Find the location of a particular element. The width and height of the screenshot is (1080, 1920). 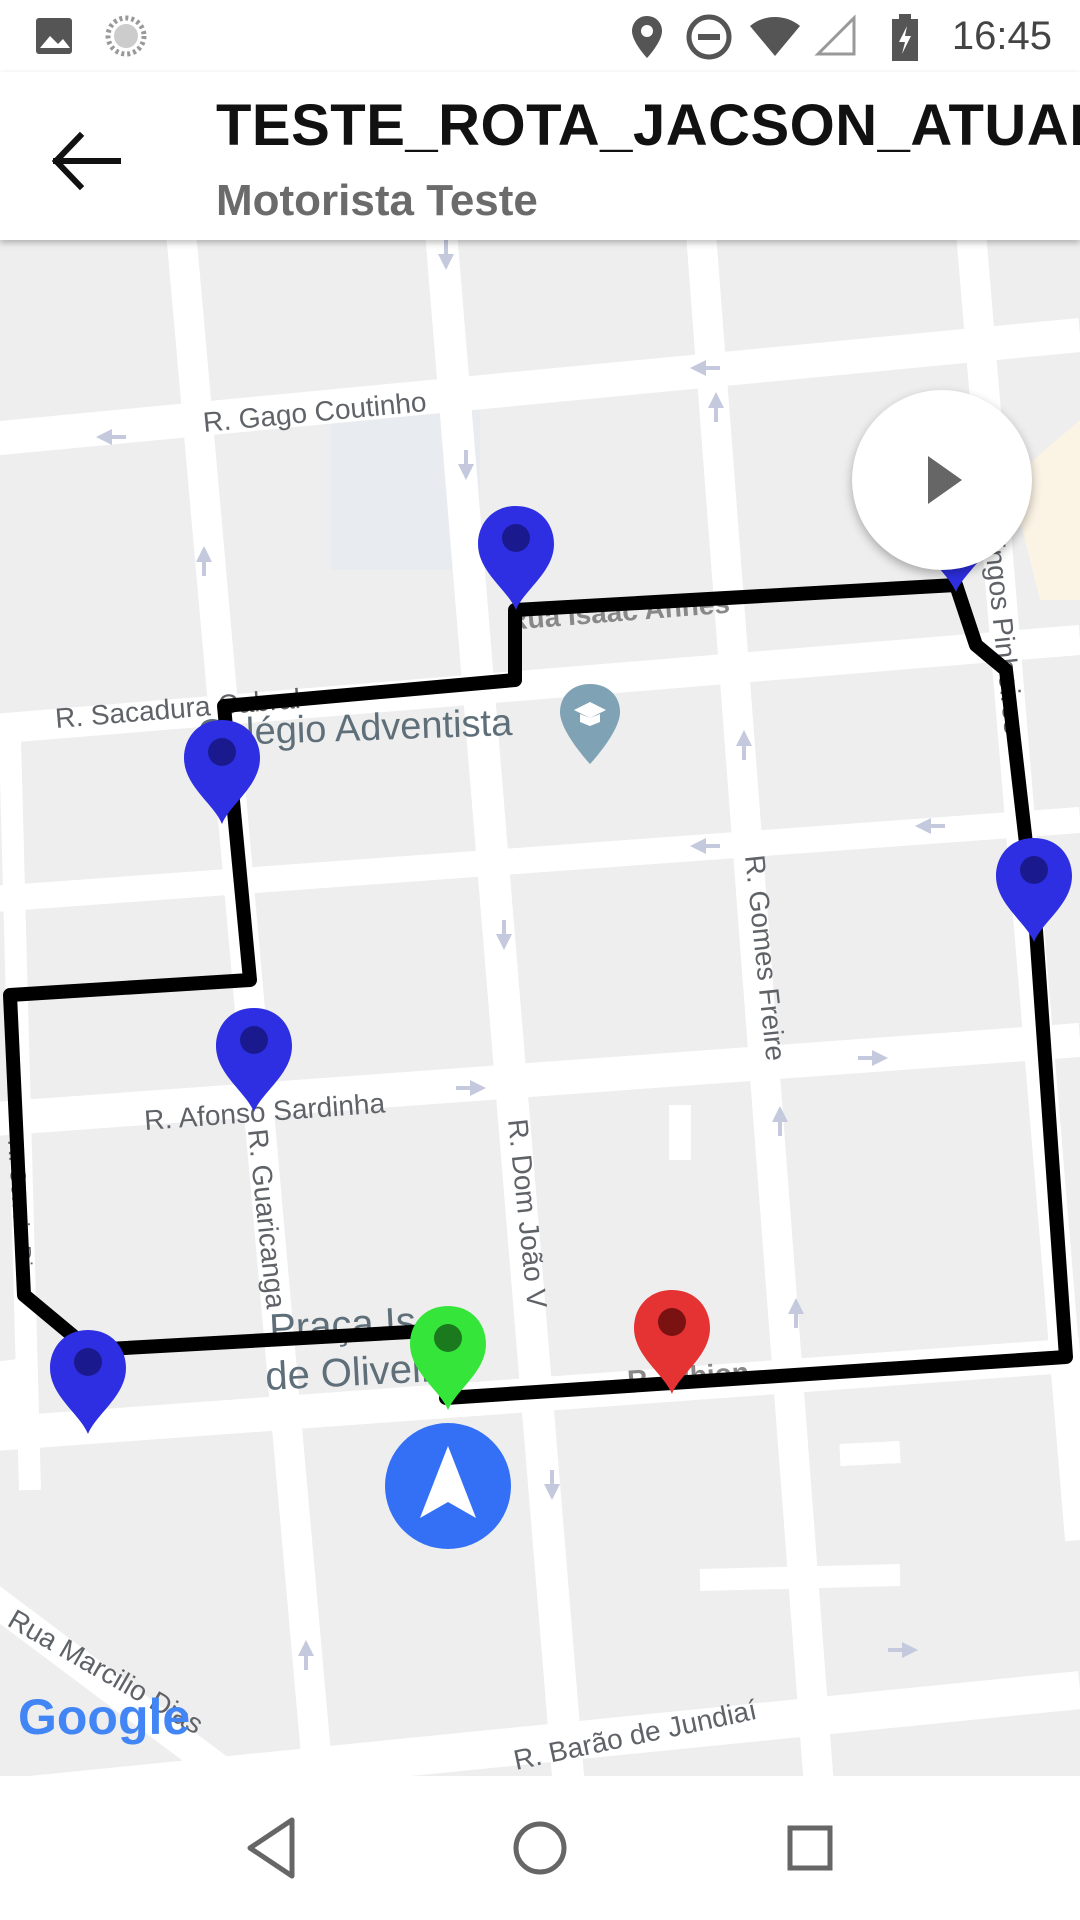

signal-icon is located at coordinates (835, 35).